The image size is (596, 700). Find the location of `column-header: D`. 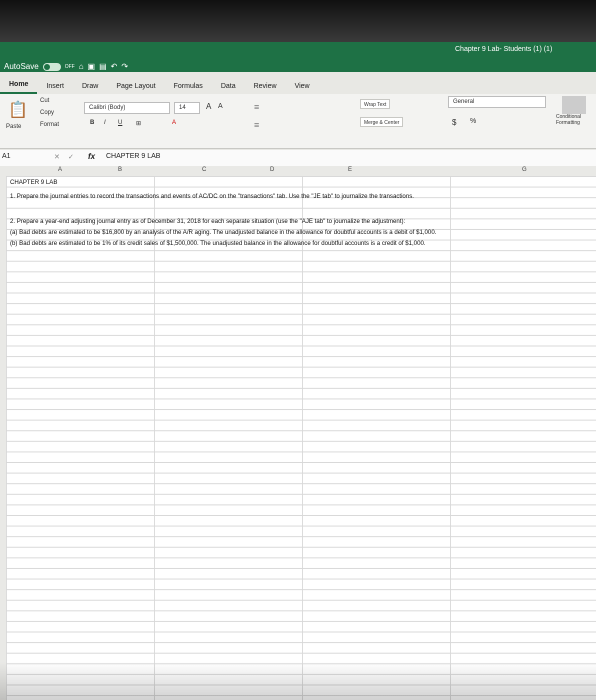

column-header: D is located at coordinates (272, 170).